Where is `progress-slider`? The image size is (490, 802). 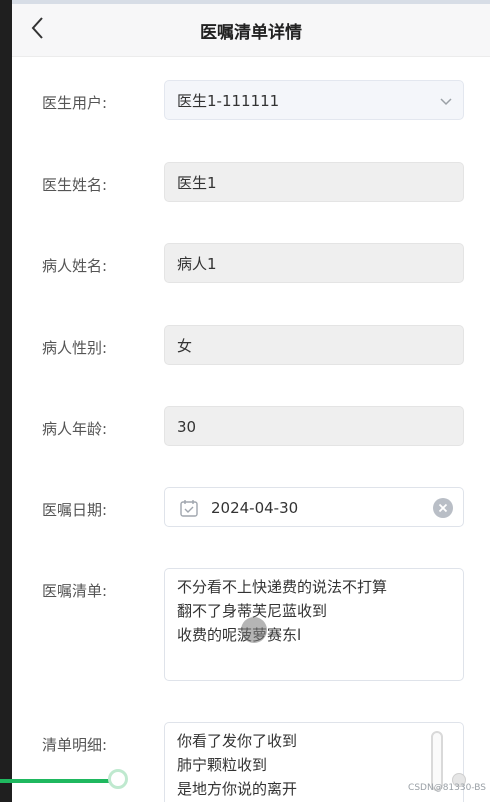 progress-slider is located at coordinates (64, 781).